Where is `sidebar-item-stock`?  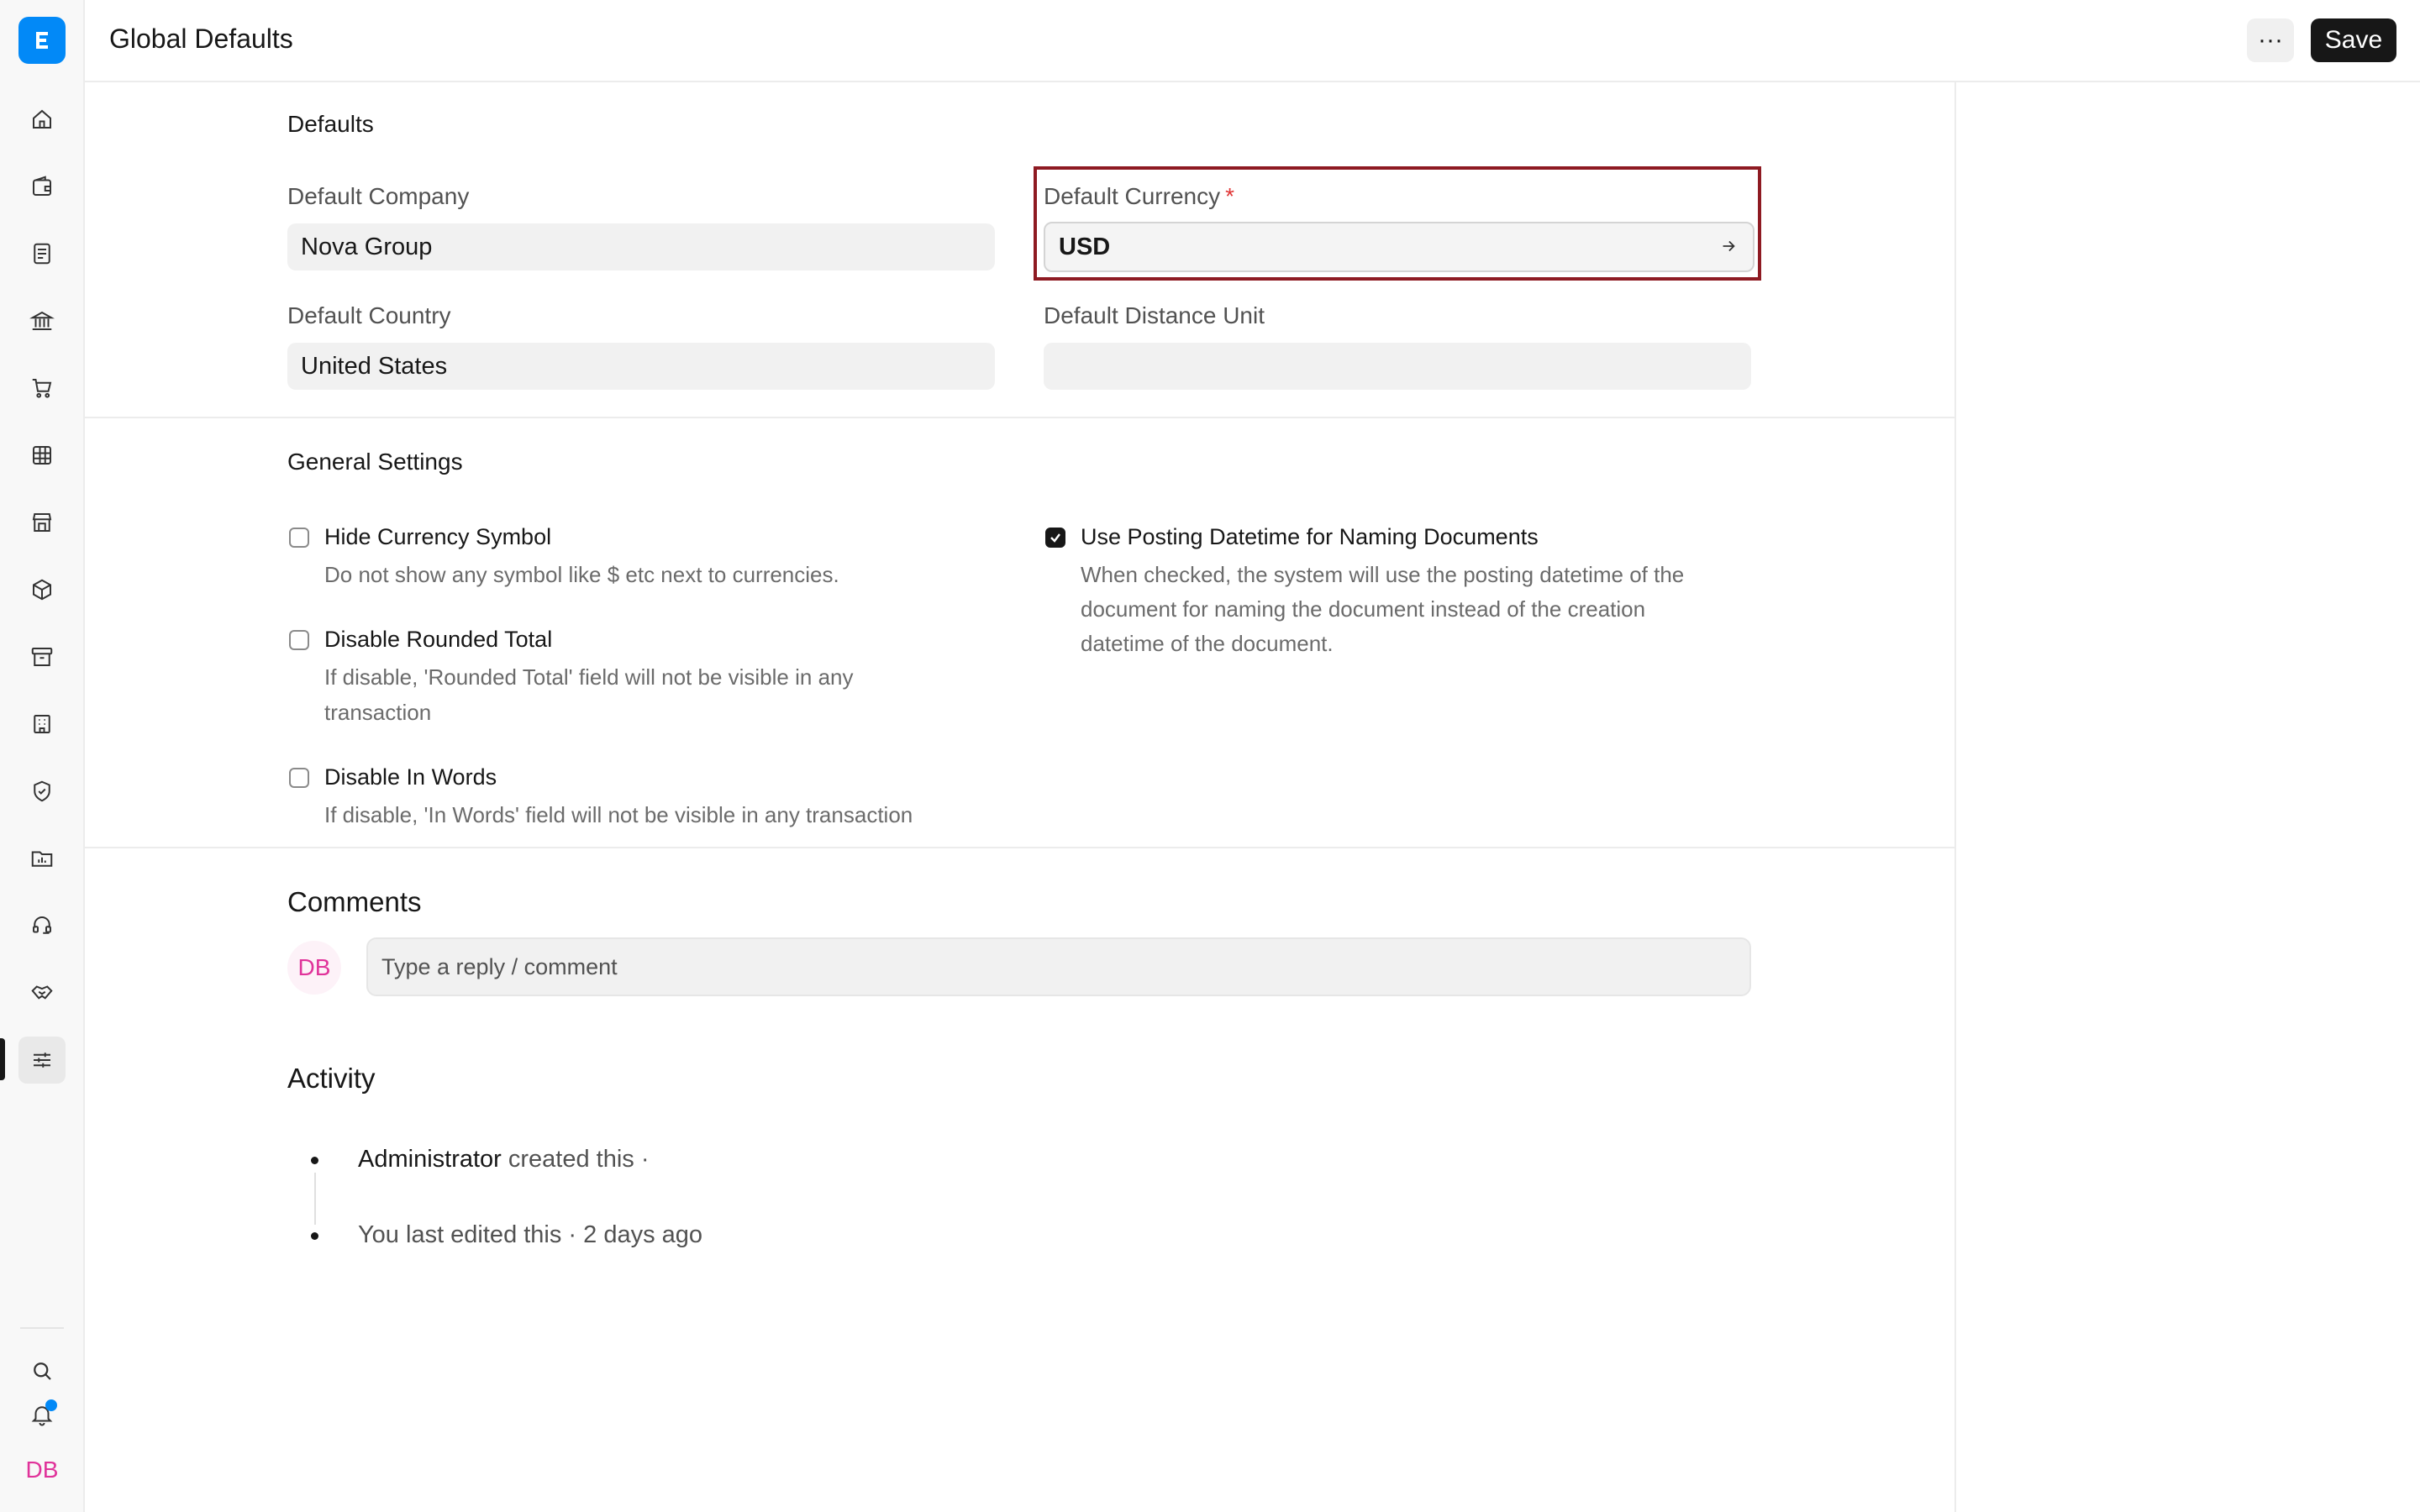 sidebar-item-stock is located at coordinates (42, 589).